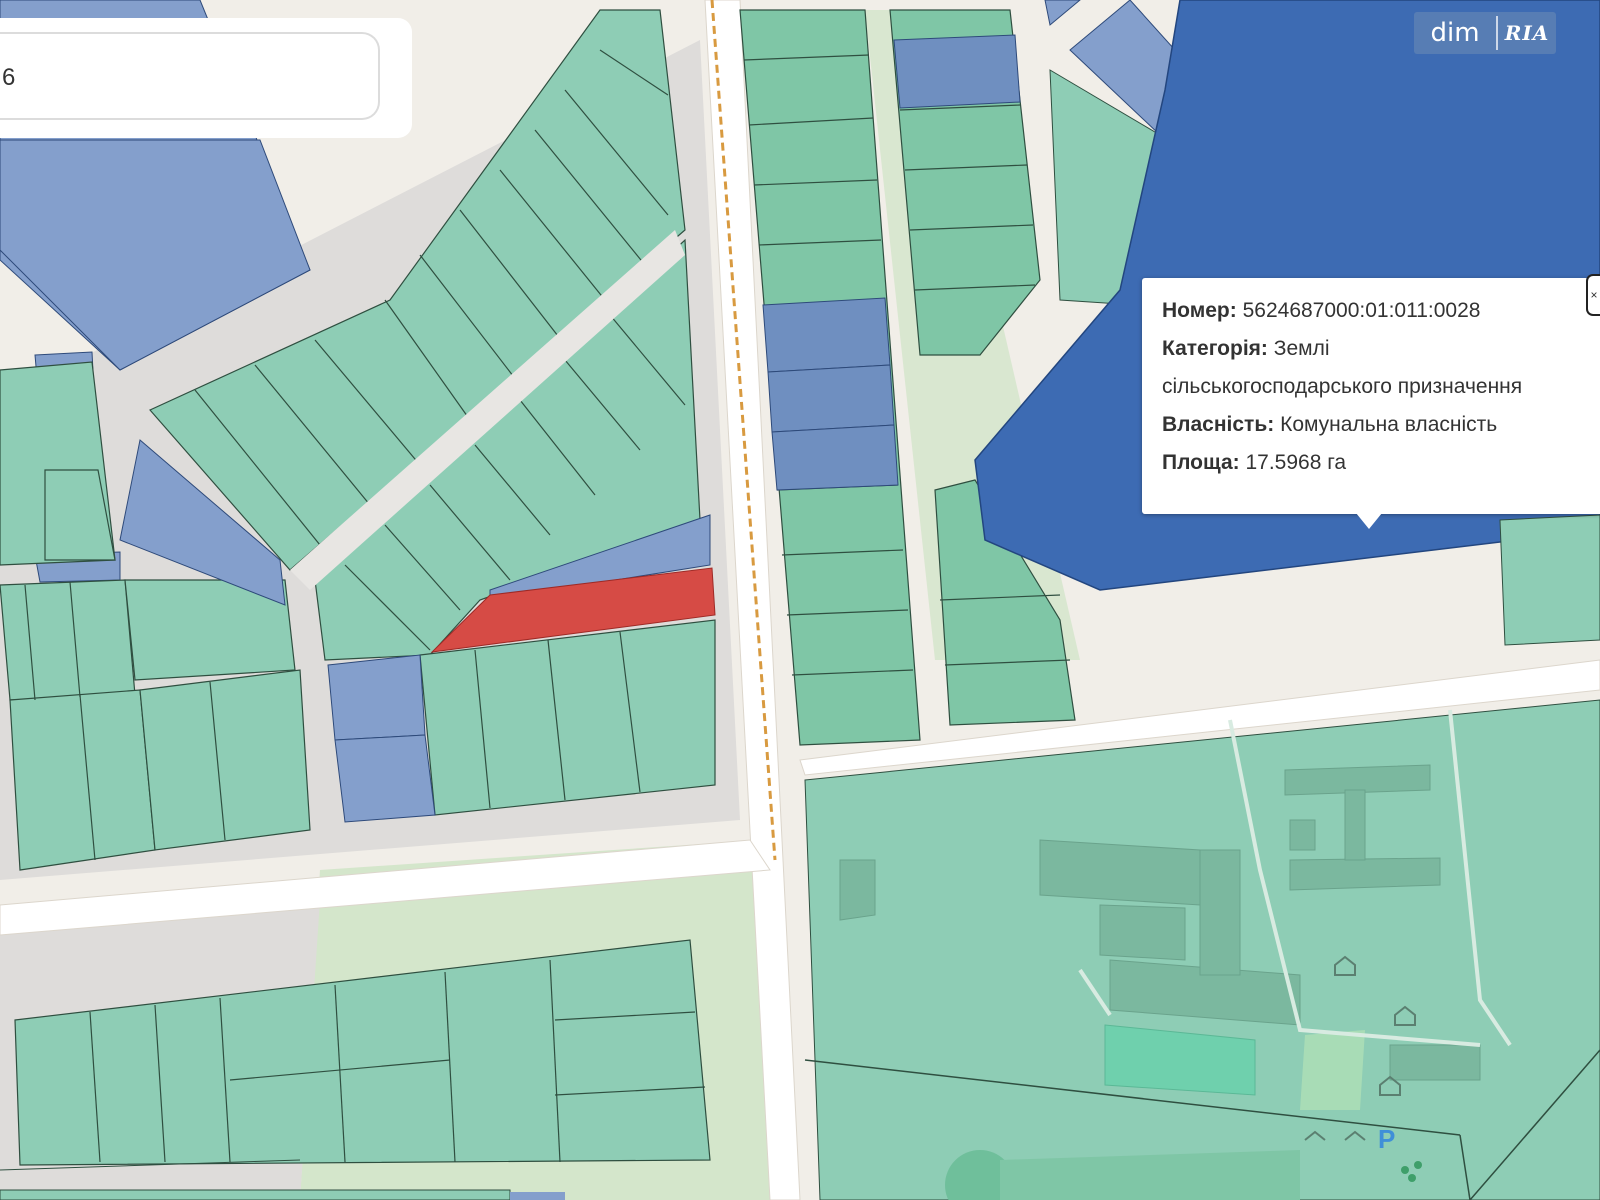 This screenshot has width=1600, height=1200. I want to click on search-panel: 6, so click(206, 78).